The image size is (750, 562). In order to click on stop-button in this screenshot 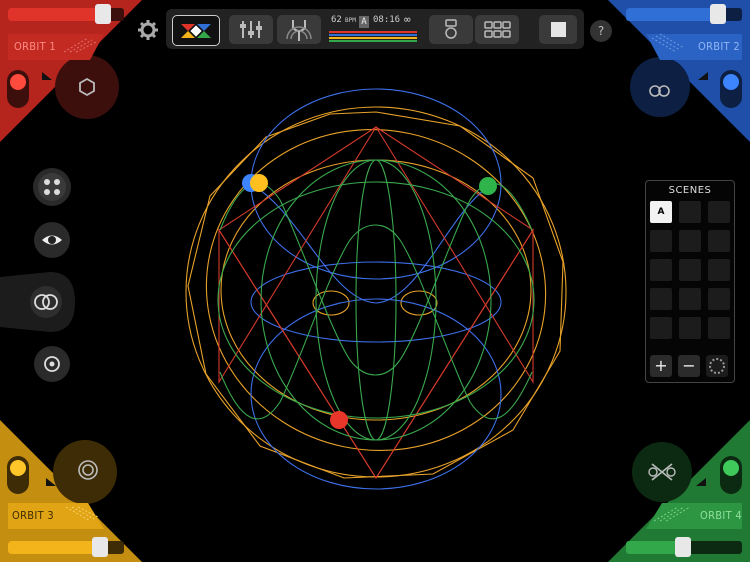, I will do `click(558, 29)`.